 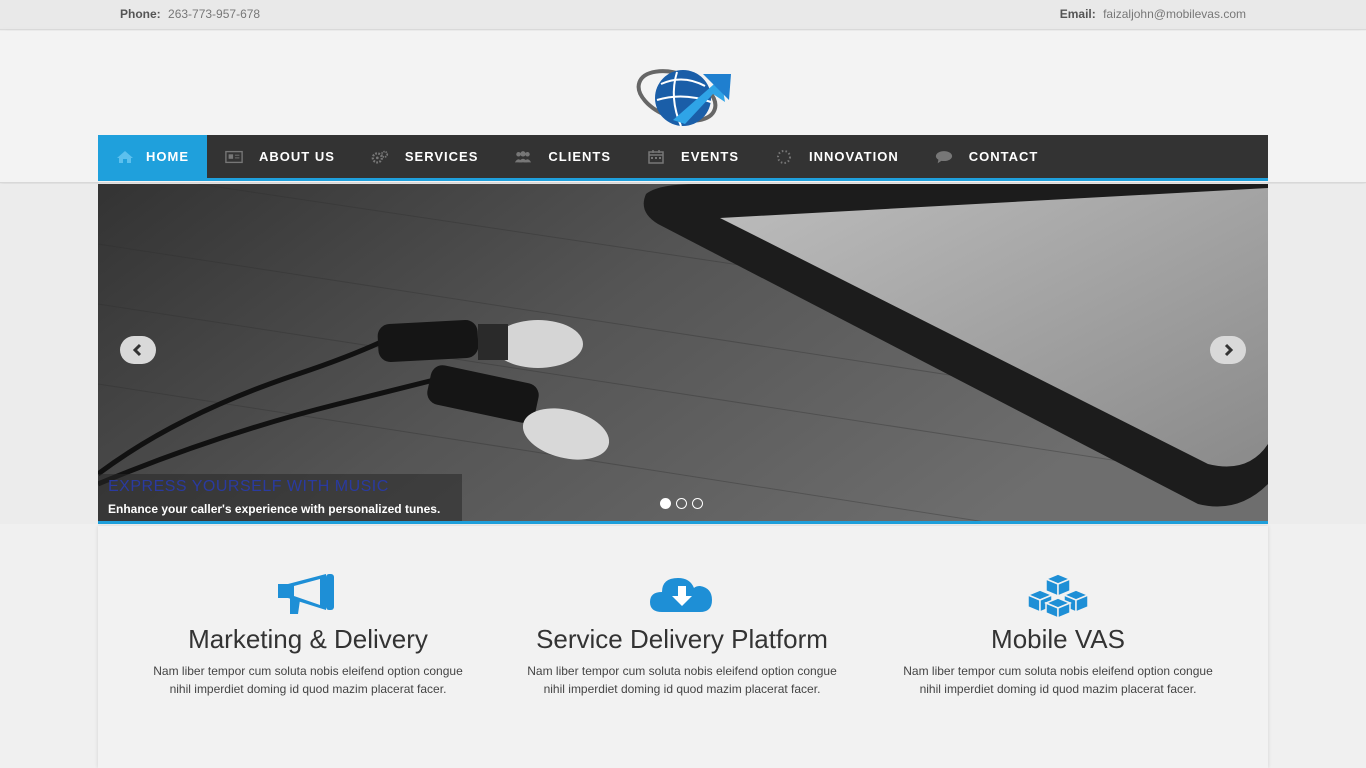 What do you see at coordinates (523, 156) in the screenshot?
I see `users-icon` at bounding box center [523, 156].